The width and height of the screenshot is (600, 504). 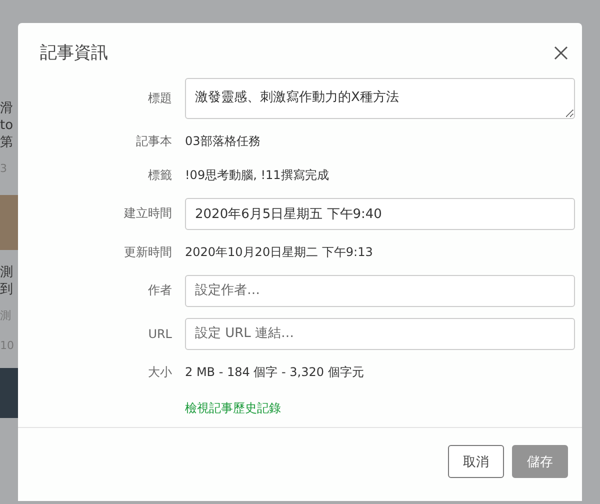 I want to click on field-label: 大小, so click(x=160, y=372).